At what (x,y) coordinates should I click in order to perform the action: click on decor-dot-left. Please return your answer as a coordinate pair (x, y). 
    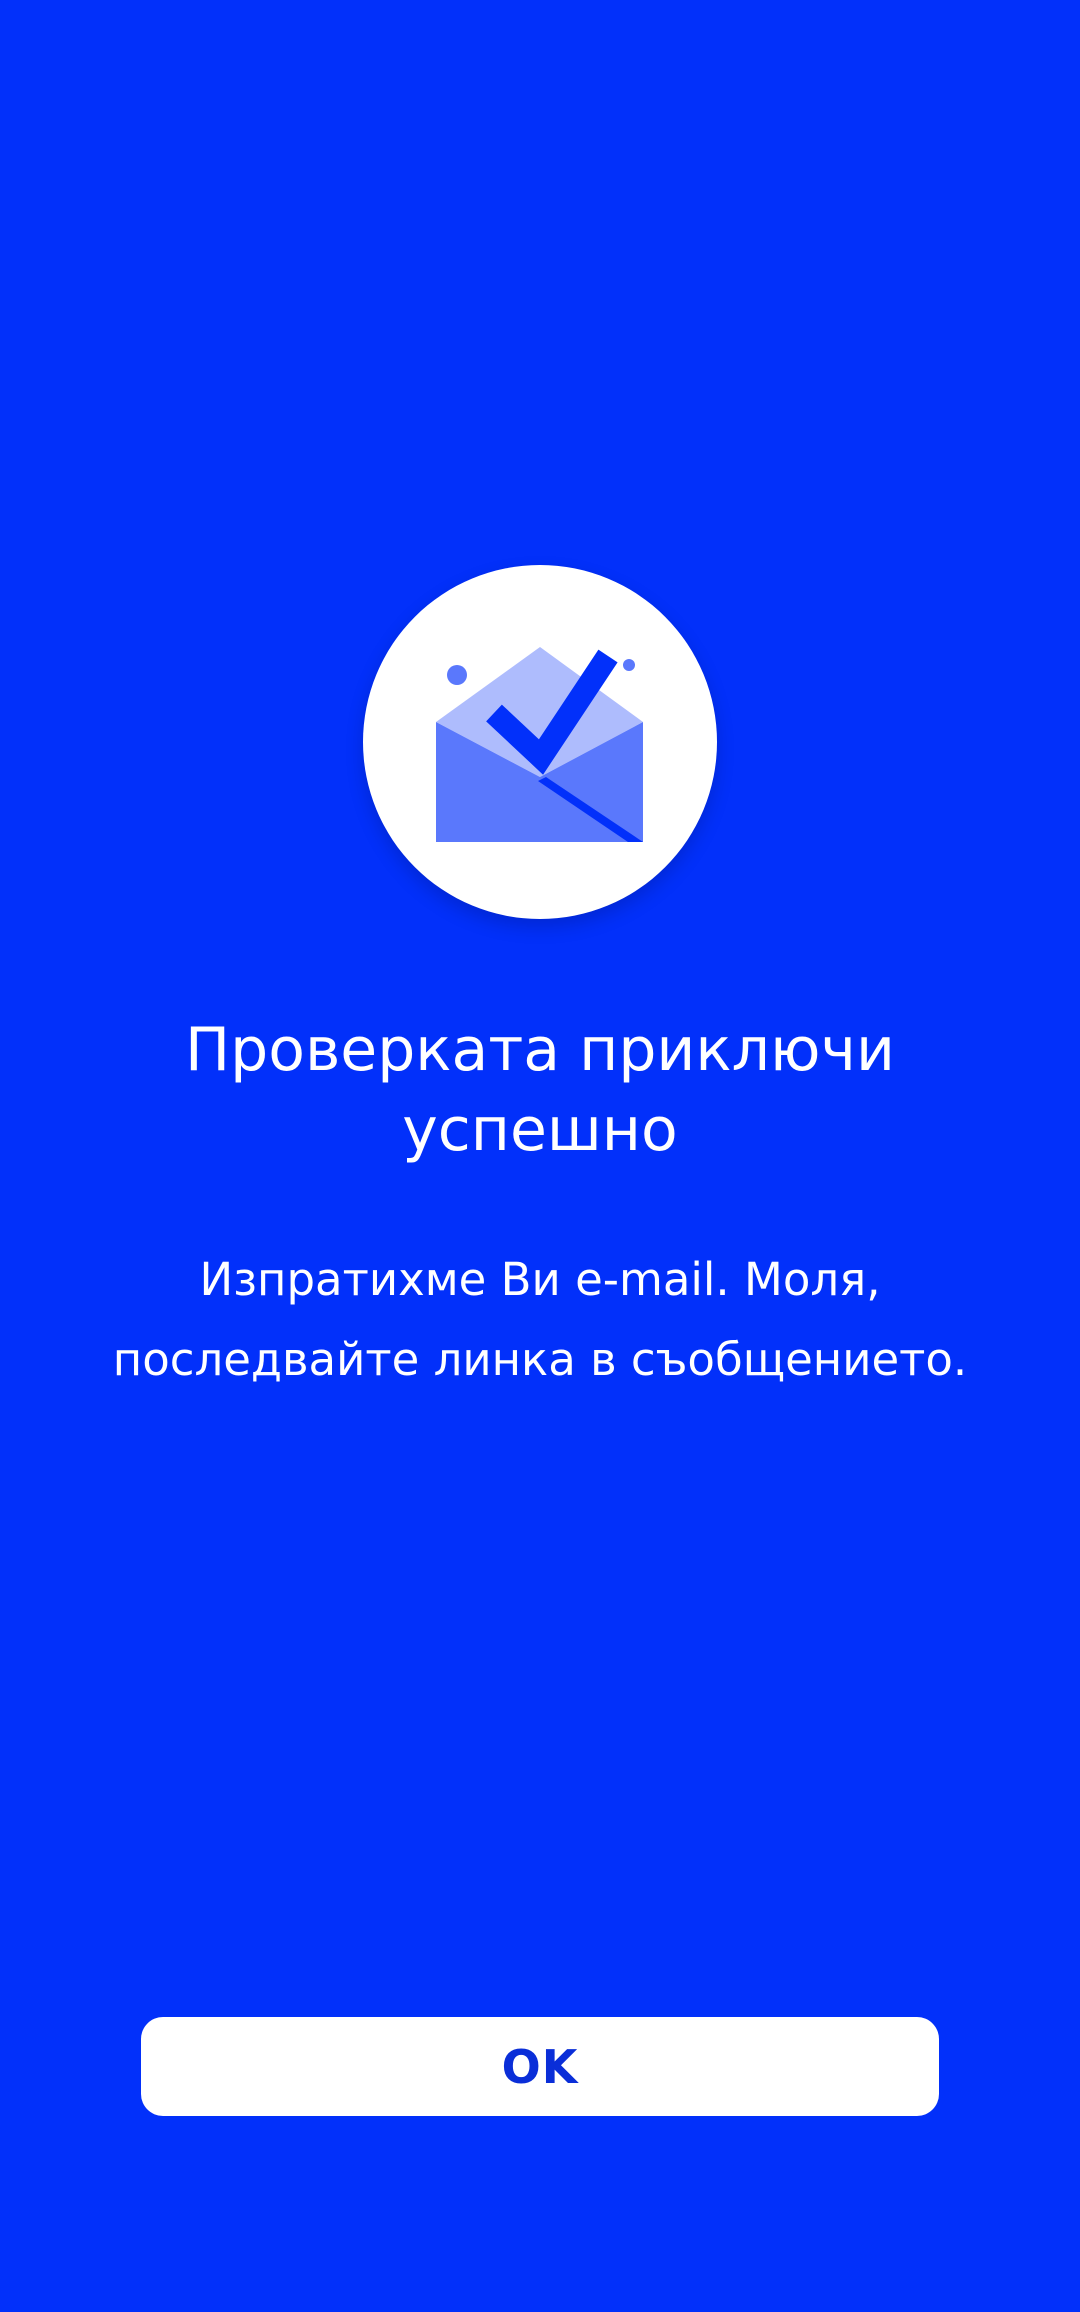
    Looking at the image, I should click on (457, 675).